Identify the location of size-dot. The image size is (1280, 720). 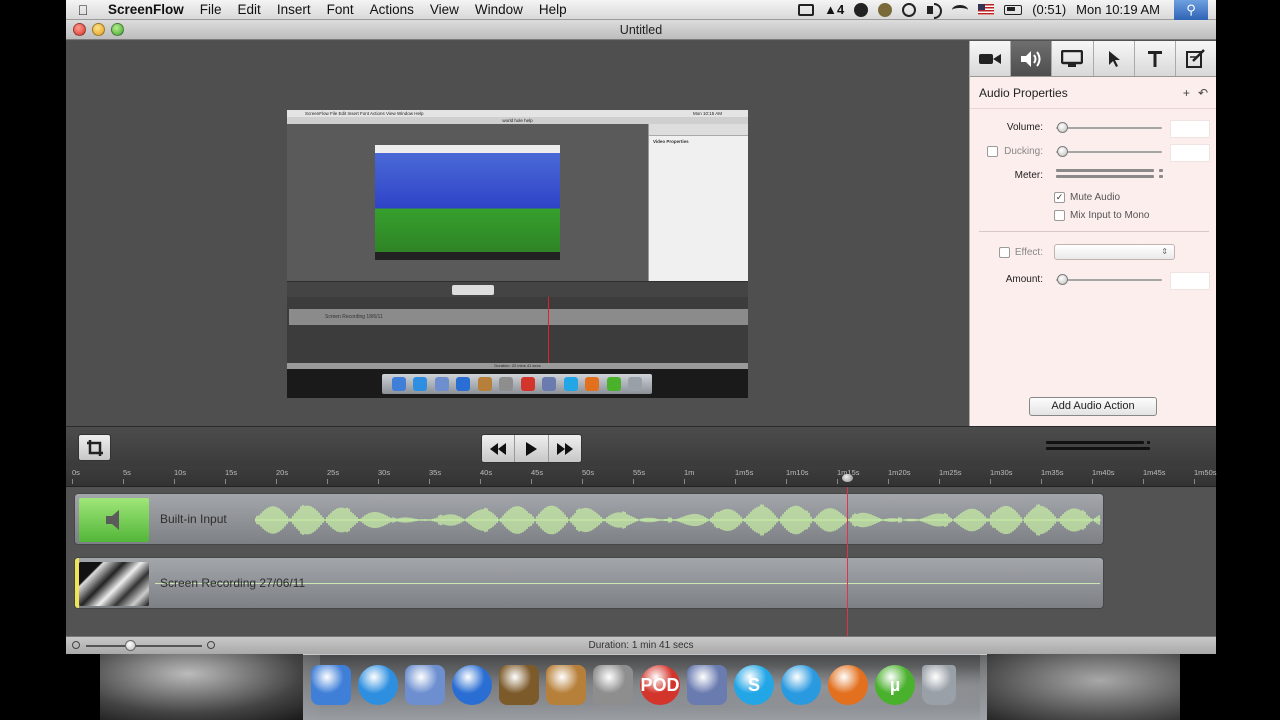
(1148, 448).